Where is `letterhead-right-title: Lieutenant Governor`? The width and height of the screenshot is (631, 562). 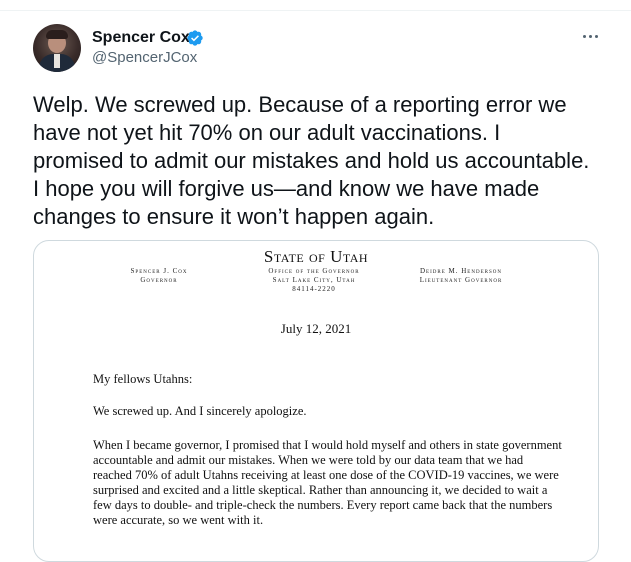 letterhead-right-title: Lieutenant Governor is located at coordinates (461, 280).